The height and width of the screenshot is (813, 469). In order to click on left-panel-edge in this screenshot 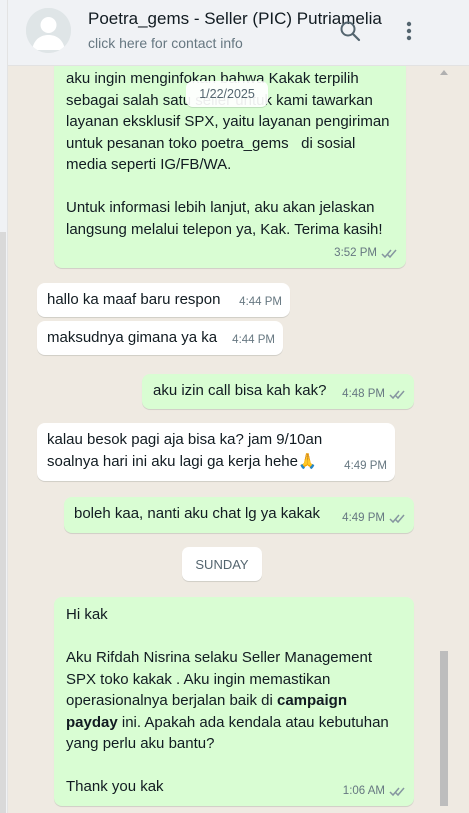, I will do `click(4, 406)`.